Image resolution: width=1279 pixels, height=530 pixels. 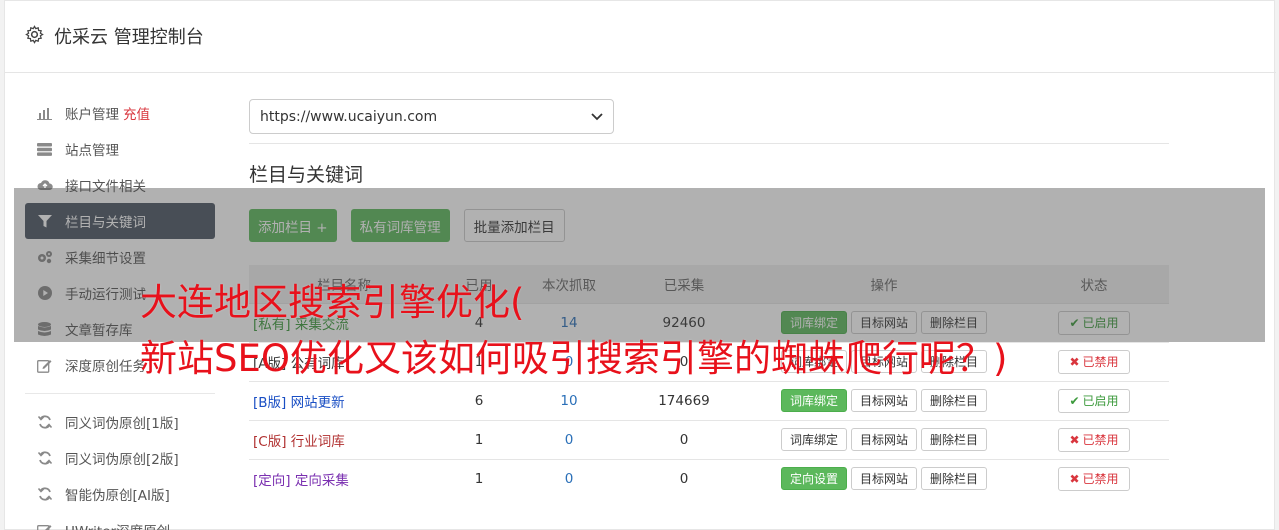 I want to click on sidebar-item-label: 同义词伪原创[2版], so click(x=122, y=460).